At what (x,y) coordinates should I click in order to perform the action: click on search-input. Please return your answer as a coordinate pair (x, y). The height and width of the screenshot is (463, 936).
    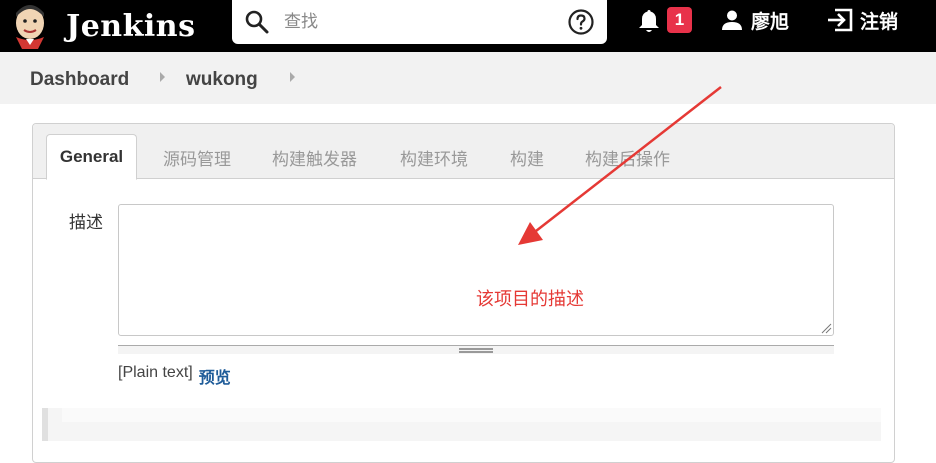
    Looking at the image, I should click on (419, 22).